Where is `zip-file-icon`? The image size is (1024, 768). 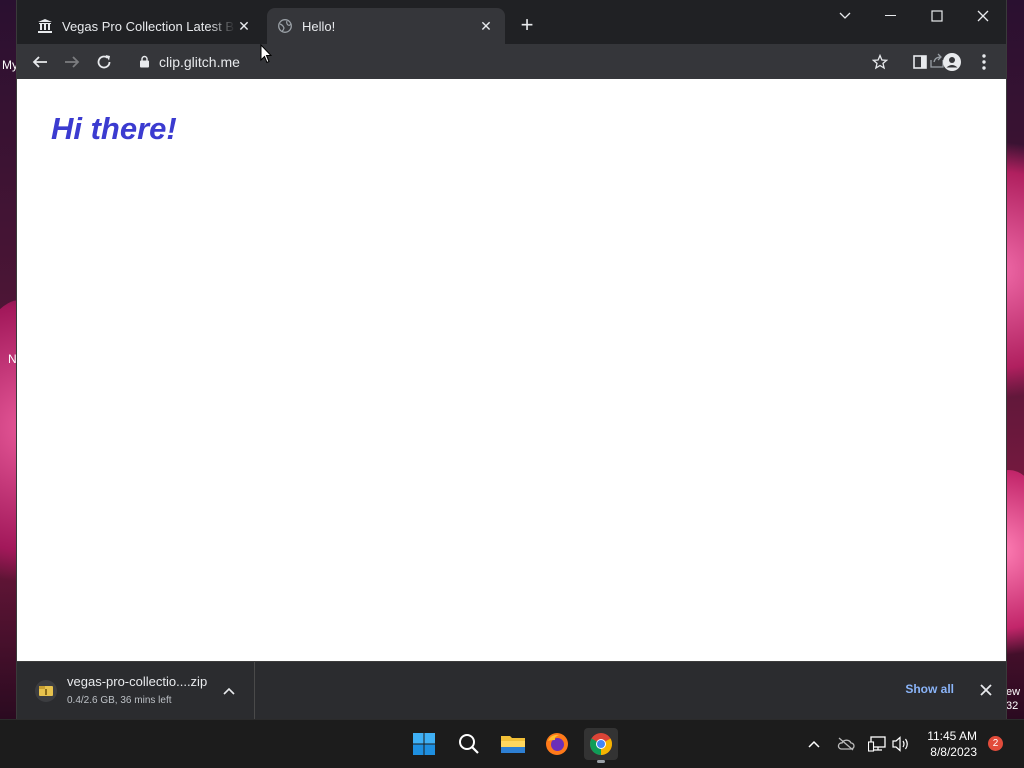
zip-file-icon is located at coordinates (46, 691).